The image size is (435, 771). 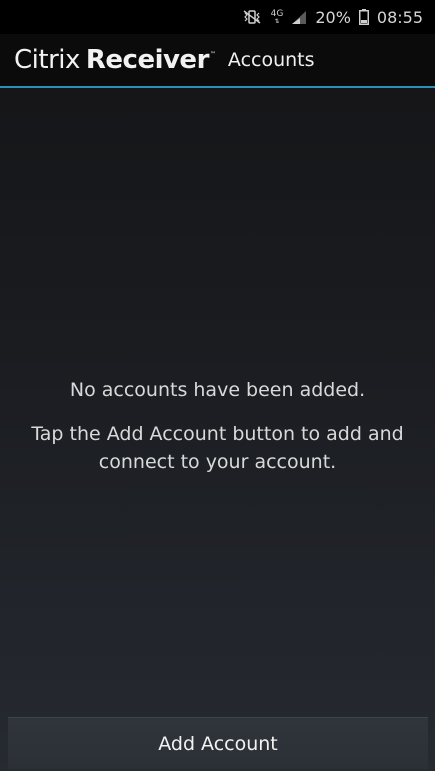 I want to click on add-account-button: Add Account, so click(x=218, y=743).